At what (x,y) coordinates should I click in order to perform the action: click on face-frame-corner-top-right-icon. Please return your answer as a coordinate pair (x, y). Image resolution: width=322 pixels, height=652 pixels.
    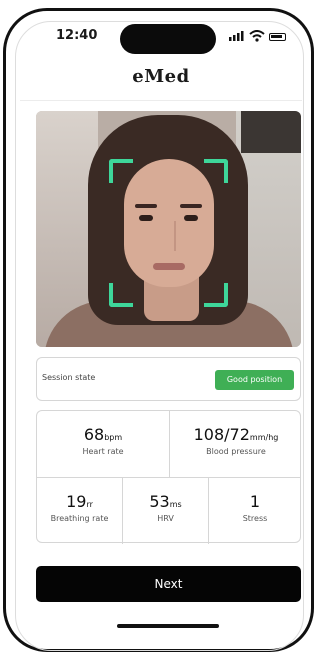
    Looking at the image, I should click on (216, 171).